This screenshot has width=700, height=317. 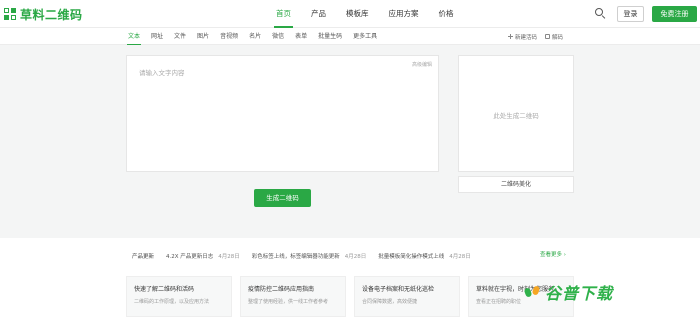 I want to click on content-type-tabs: 文本 网址 文件 图片 音视频 名片 微信 表单 批量生码 更多工具, so click(x=254, y=36).